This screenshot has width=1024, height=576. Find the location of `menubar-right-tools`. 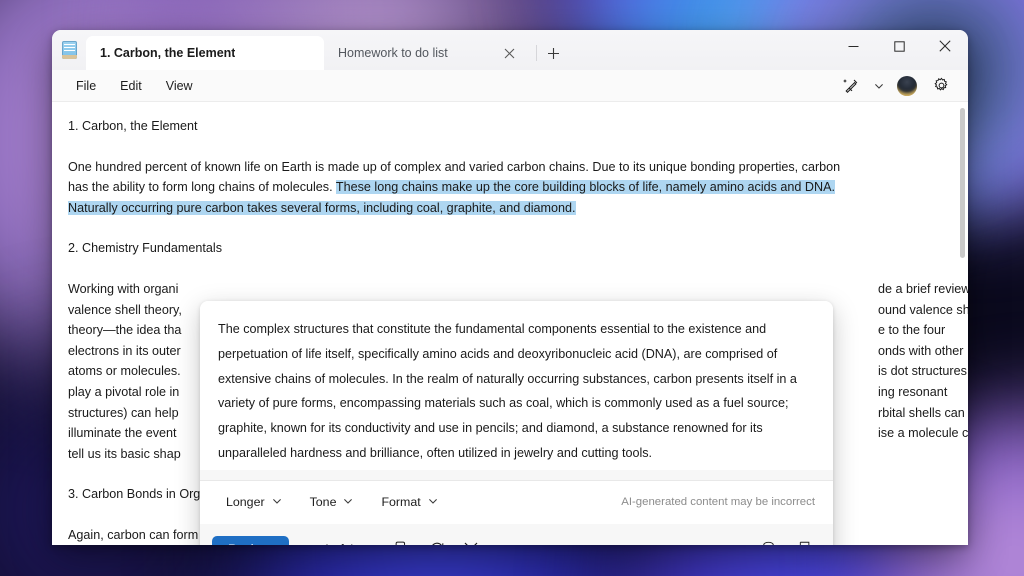

menubar-right-tools is located at coordinates (898, 86).